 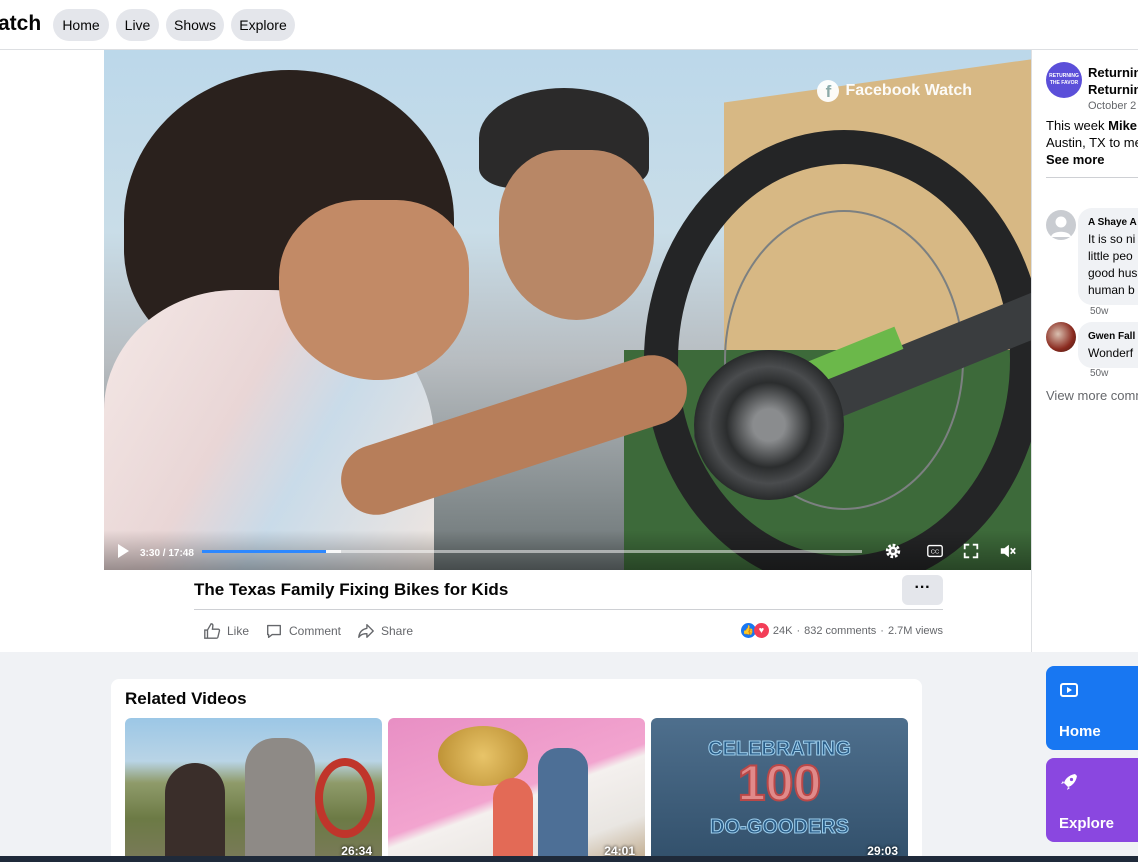 What do you see at coordinates (1064, 80) in the screenshot?
I see `page-avatar: RETURNING THE FAVOR` at bounding box center [1064, 80].